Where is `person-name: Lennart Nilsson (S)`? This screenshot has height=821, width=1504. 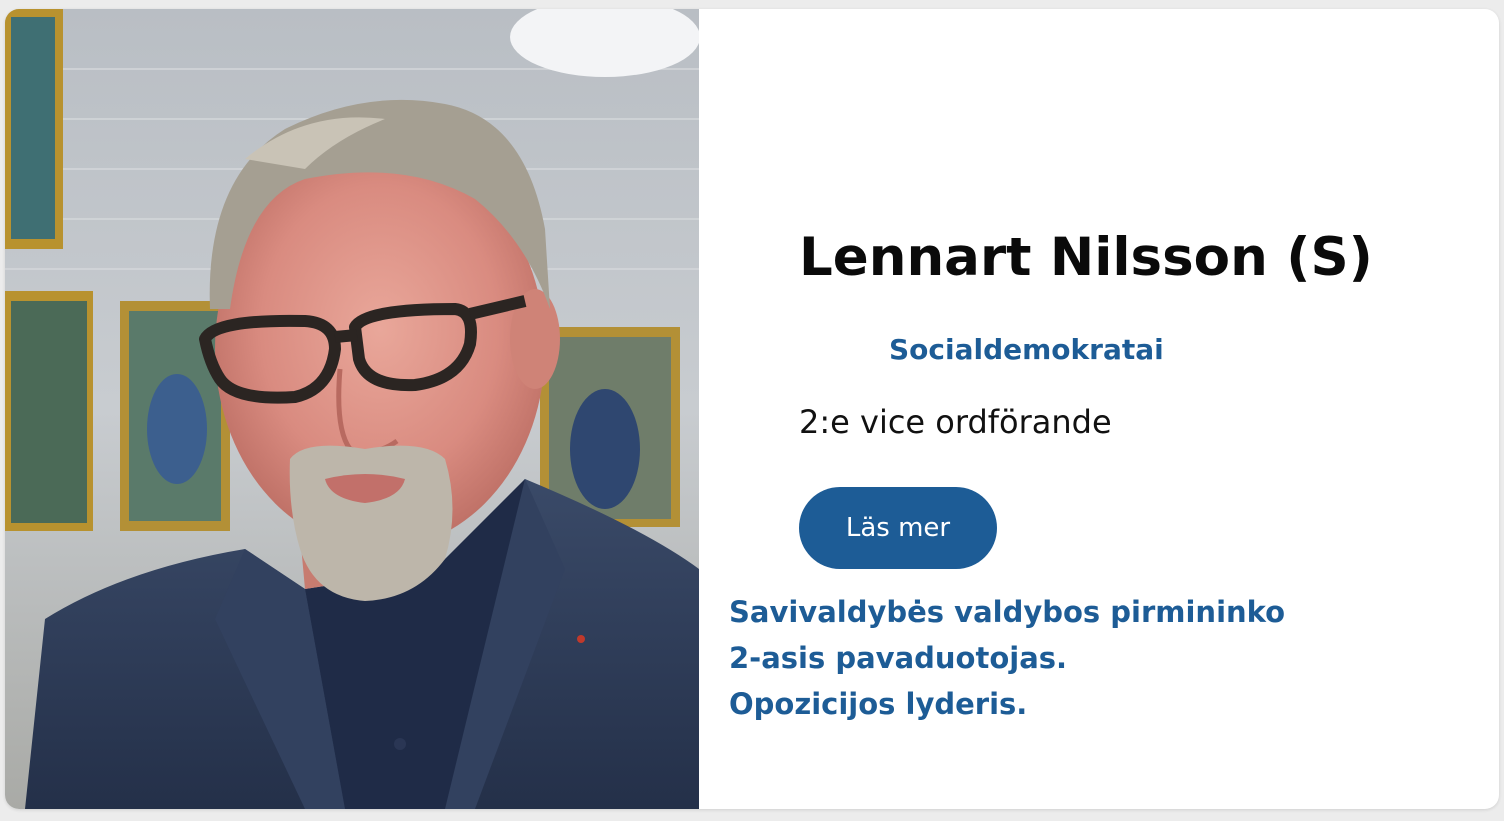 person-name: Lennart Nilsson (S) is located at coordinates (1086, 257).